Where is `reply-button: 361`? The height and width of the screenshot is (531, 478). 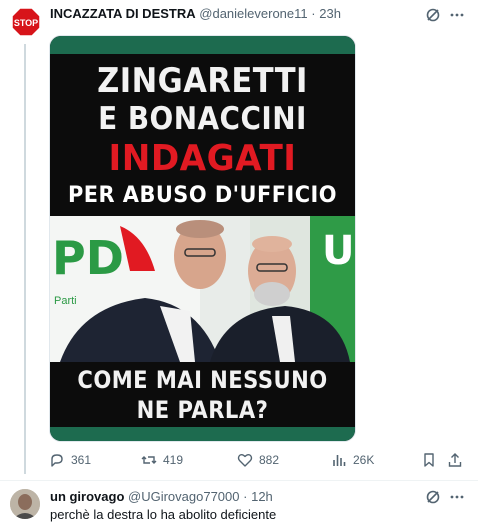
reply-button: 361 is located at coordinates (70, 460).